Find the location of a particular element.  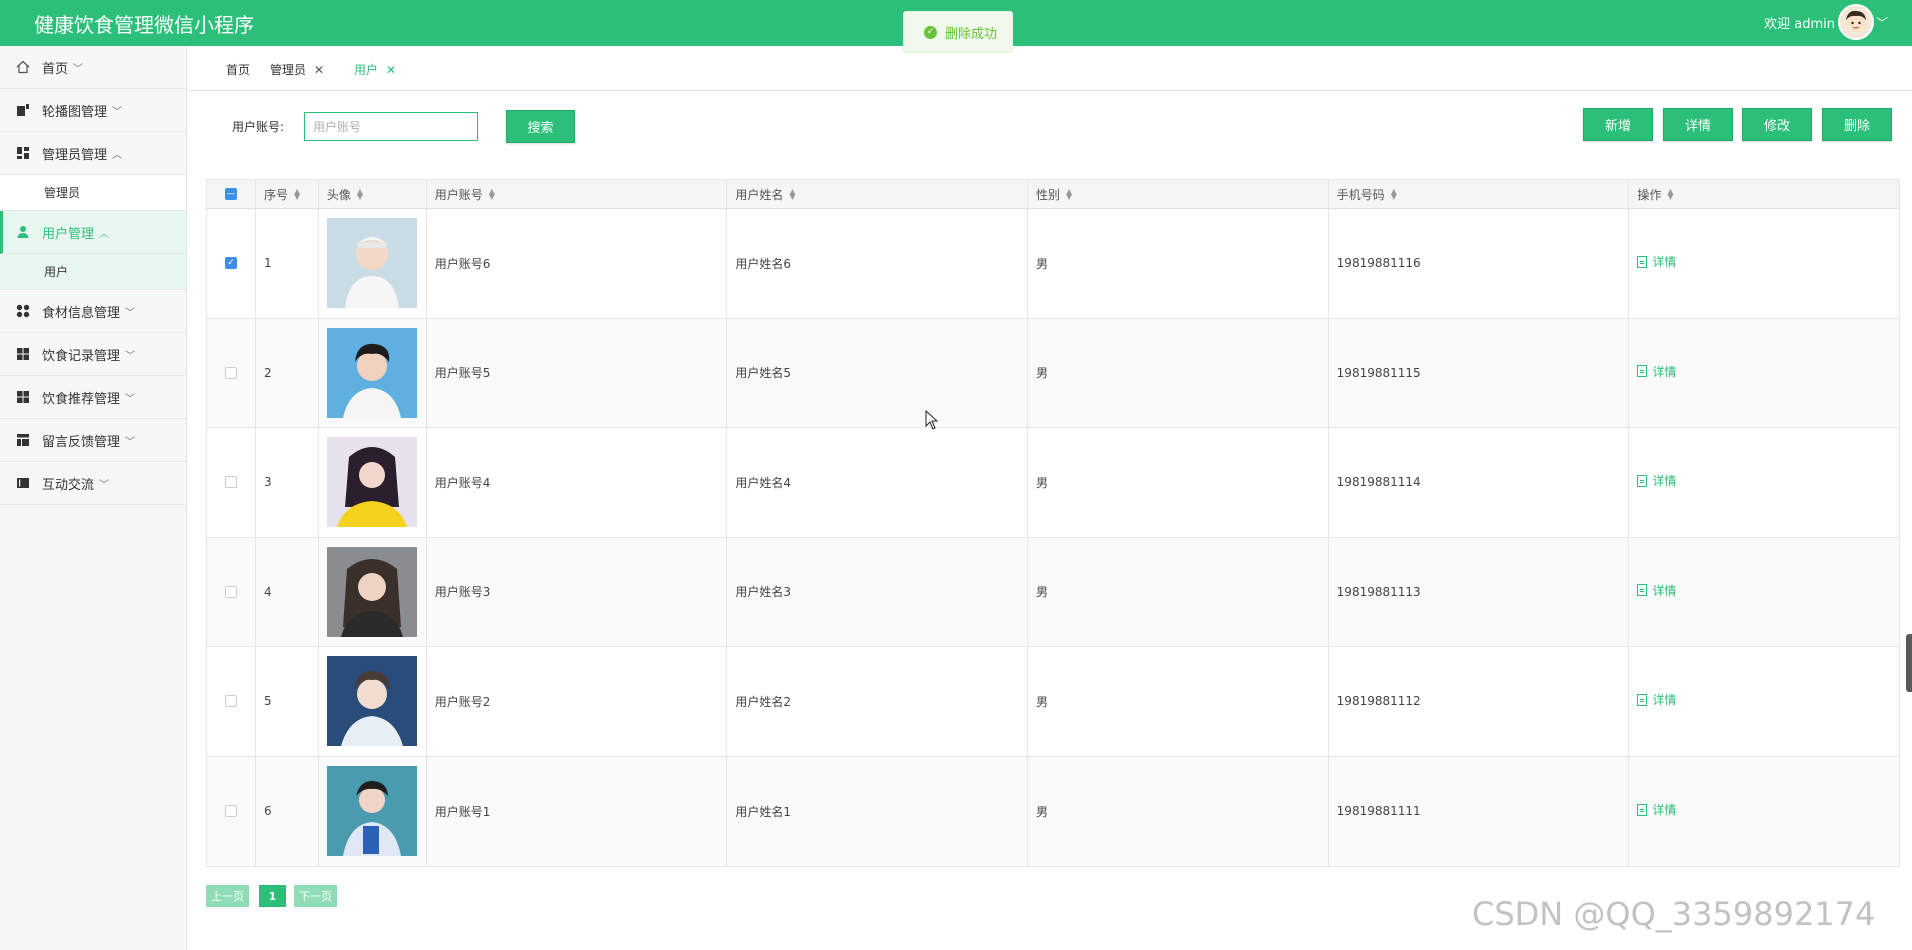

user-avatar is located at coordinates (1856, 22).